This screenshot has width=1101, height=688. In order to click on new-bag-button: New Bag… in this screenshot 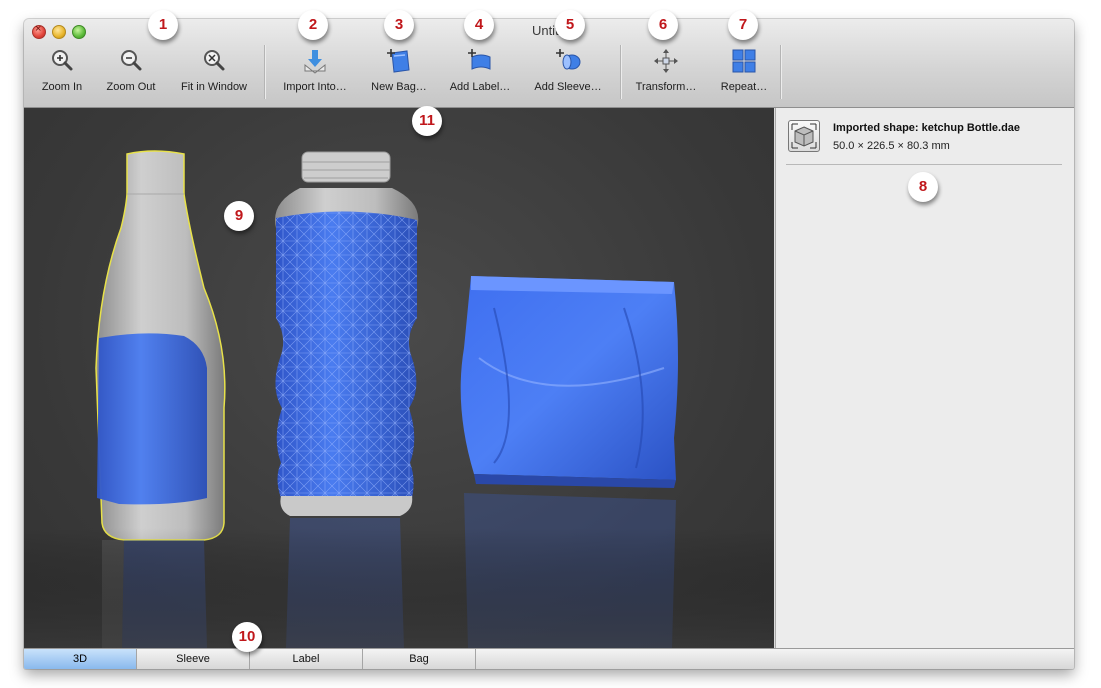, I will do `click(399, 73)`.